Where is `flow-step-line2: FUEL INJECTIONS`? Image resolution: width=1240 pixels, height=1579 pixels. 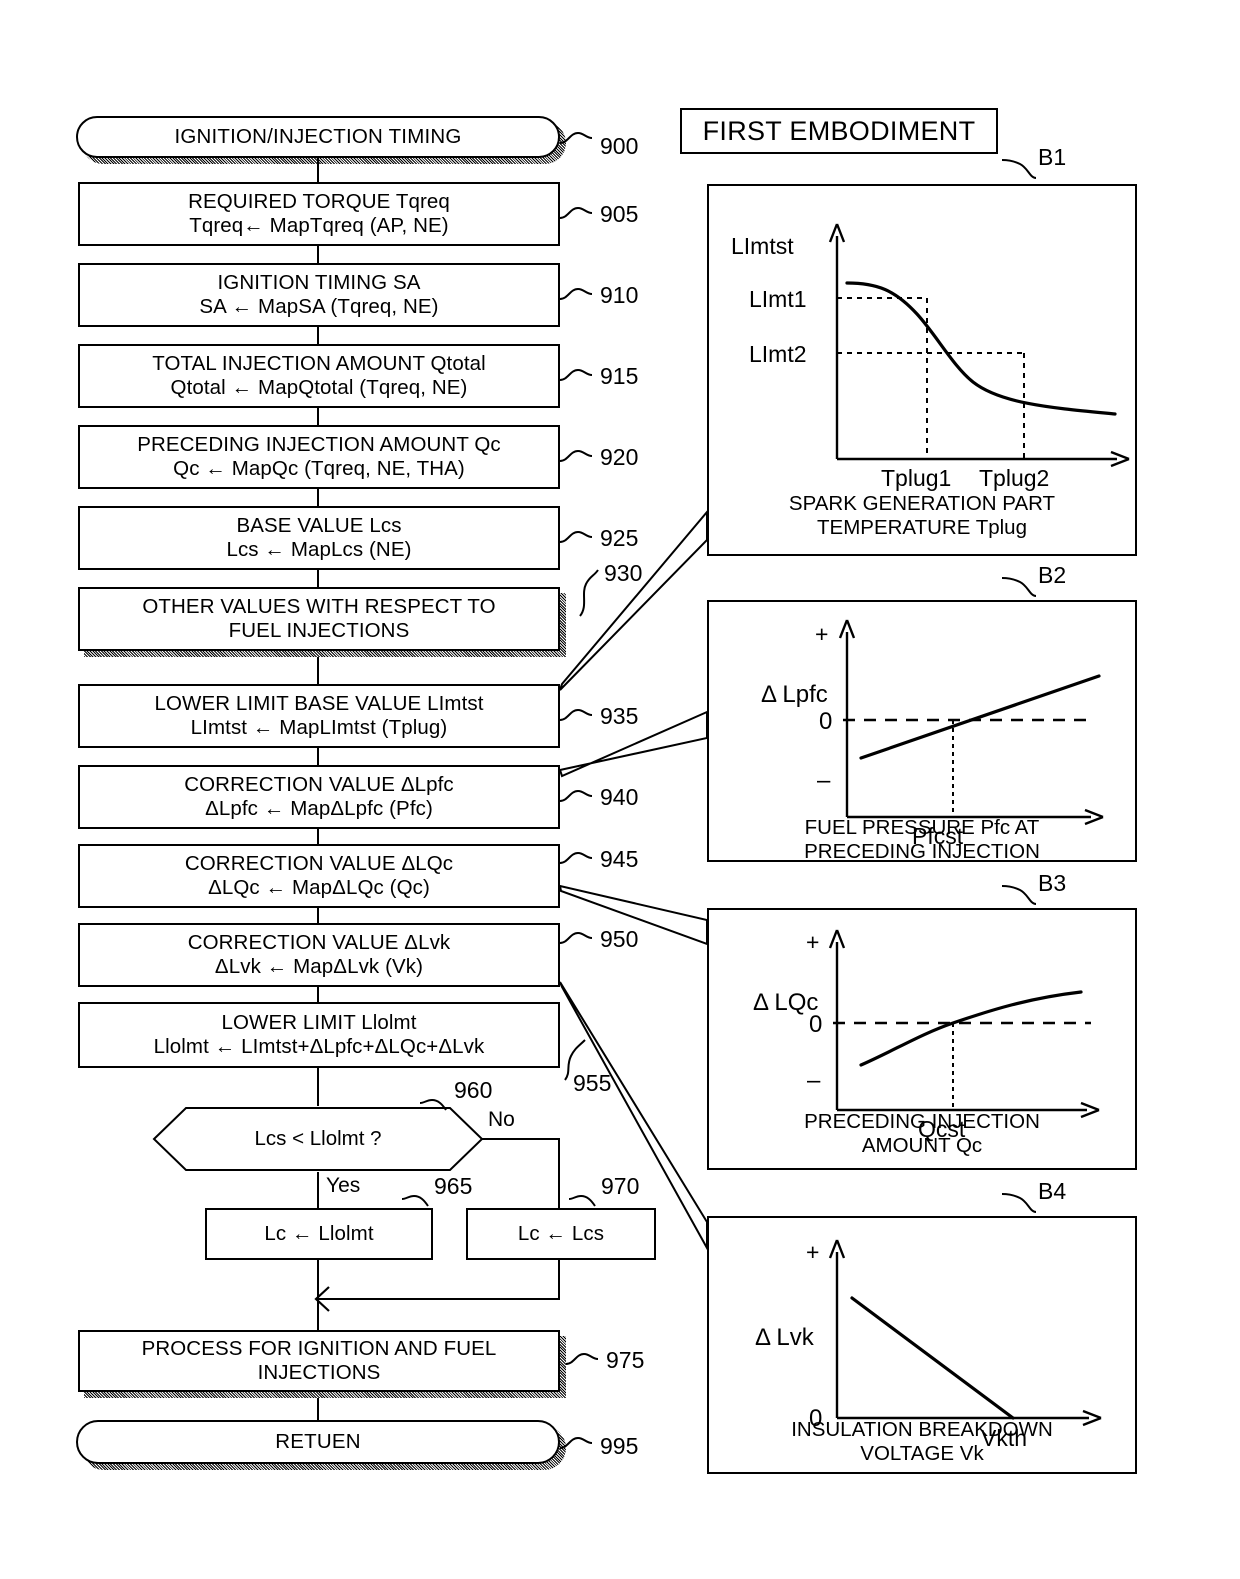
flow-step-line2: FUEL INJECTIONS is located at coordinates (319, 630).